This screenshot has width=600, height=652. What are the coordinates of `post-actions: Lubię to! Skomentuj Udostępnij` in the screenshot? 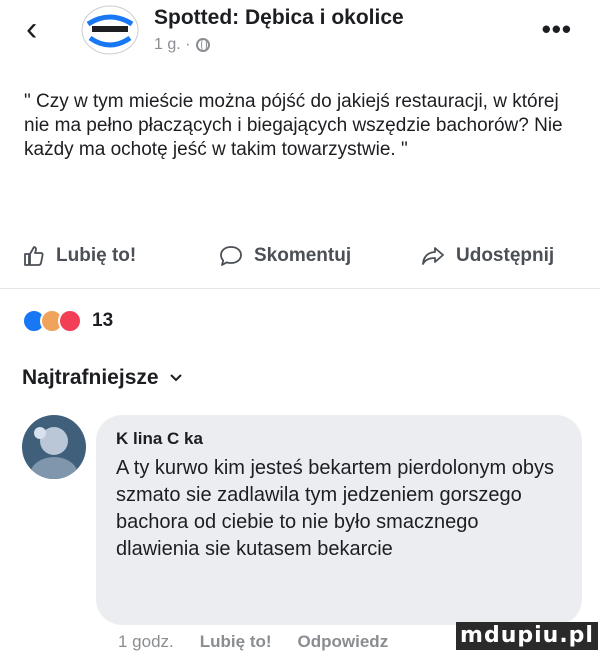 It's located at (300, 258).